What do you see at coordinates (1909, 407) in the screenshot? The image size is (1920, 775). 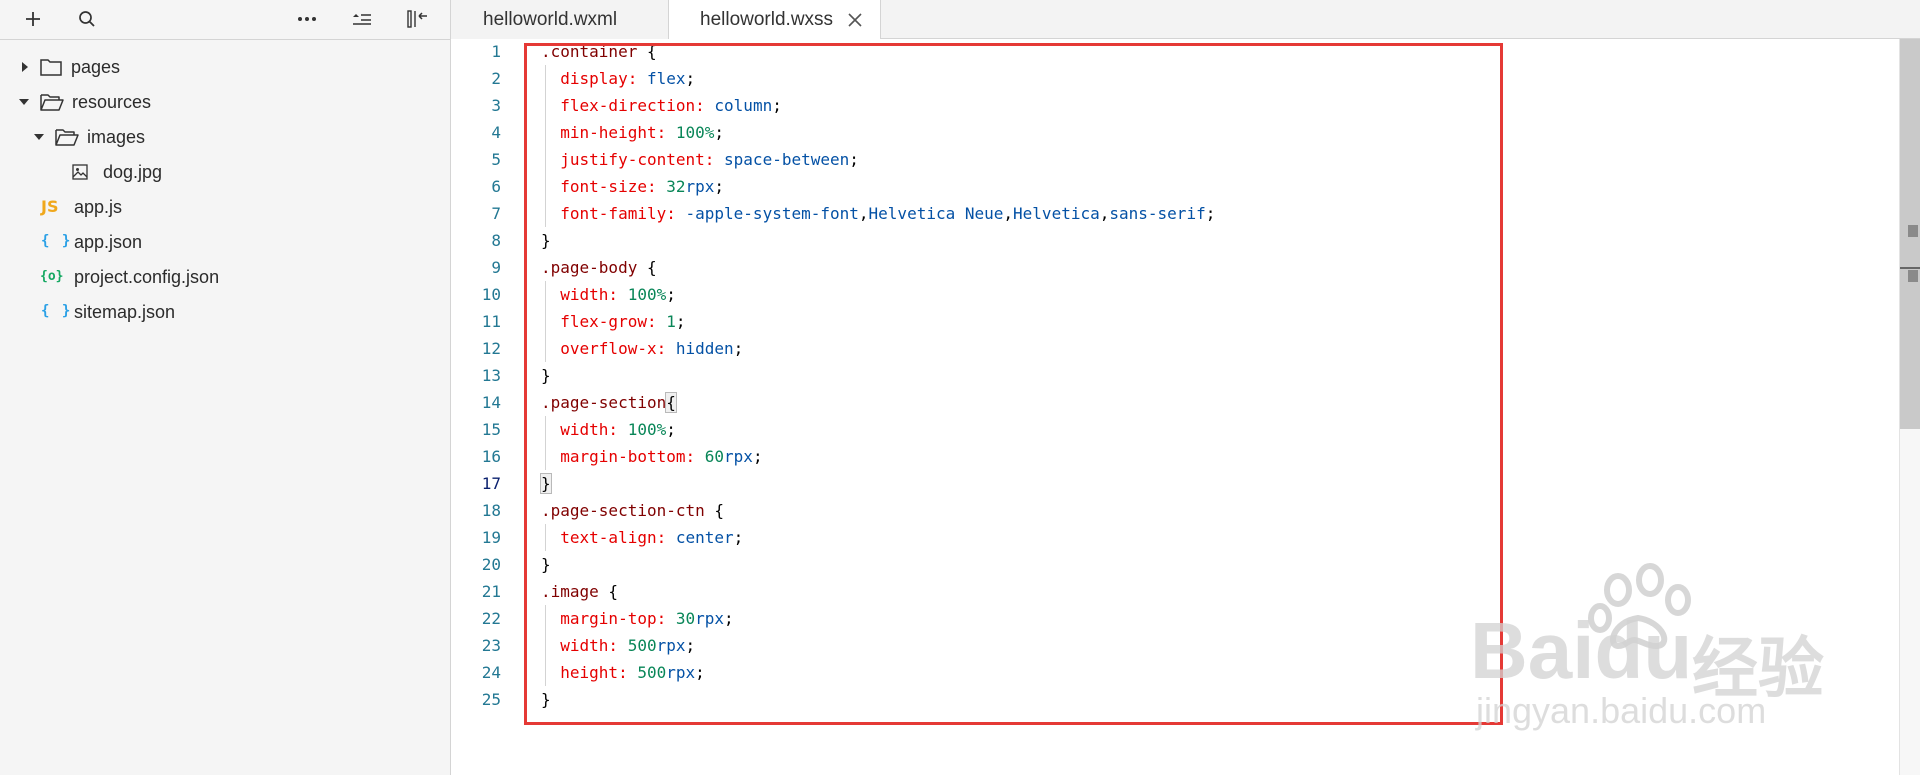 I see `vertical-scrollbar` at bounding box center [1909, 407].